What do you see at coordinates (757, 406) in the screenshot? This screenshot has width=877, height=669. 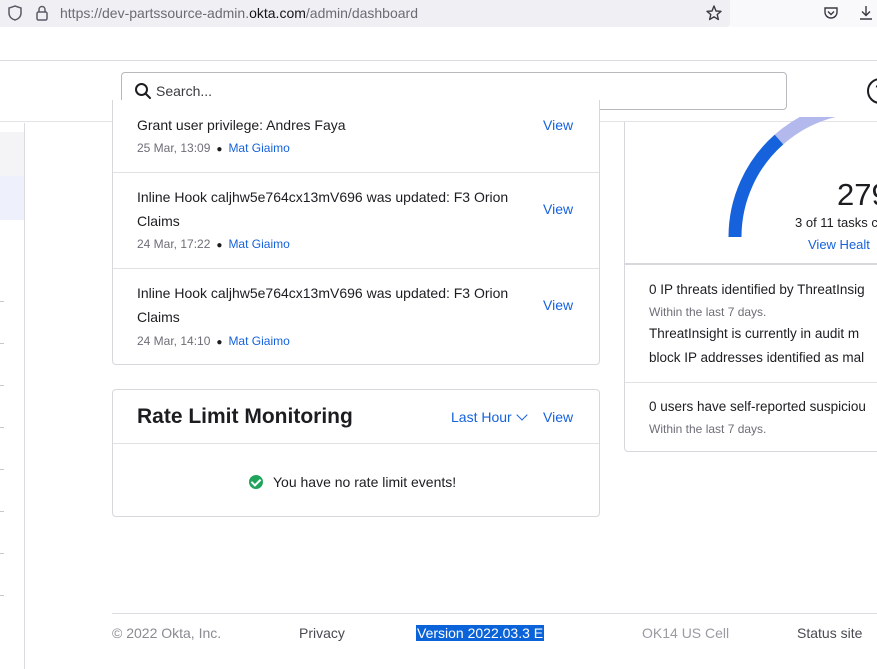 I see `suspicious-users-title: 0 users have self-reported suspiciou` at bounding box center [757, 406].